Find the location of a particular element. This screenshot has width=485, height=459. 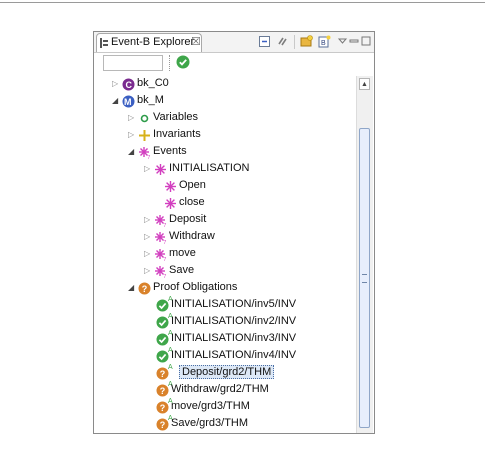

variables-icon is located at coordinates (144, 118).